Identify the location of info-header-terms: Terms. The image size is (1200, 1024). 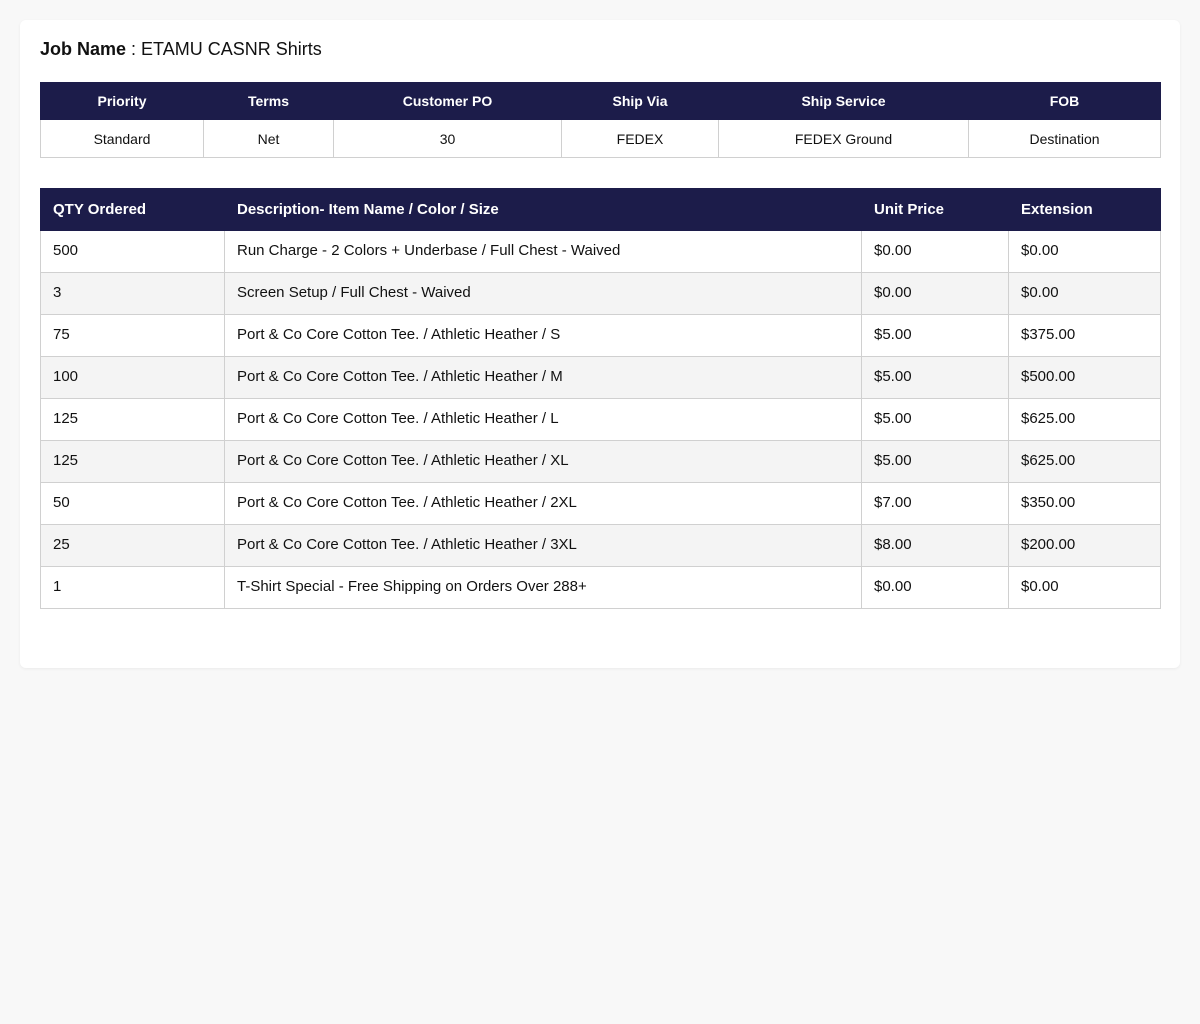
(268, 101).